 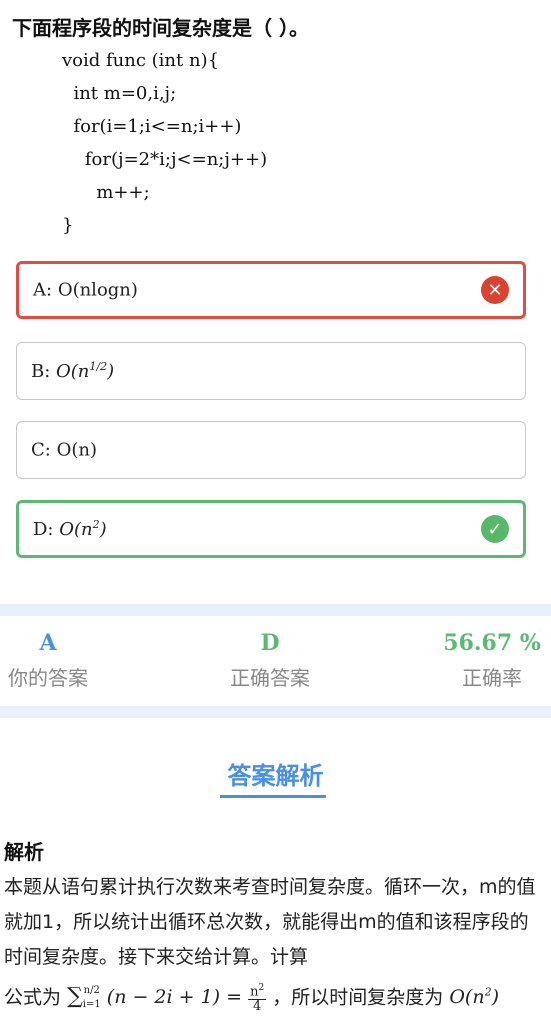 I want to click on accuracy-value: 56.67 %, so click(x=492, y=643).